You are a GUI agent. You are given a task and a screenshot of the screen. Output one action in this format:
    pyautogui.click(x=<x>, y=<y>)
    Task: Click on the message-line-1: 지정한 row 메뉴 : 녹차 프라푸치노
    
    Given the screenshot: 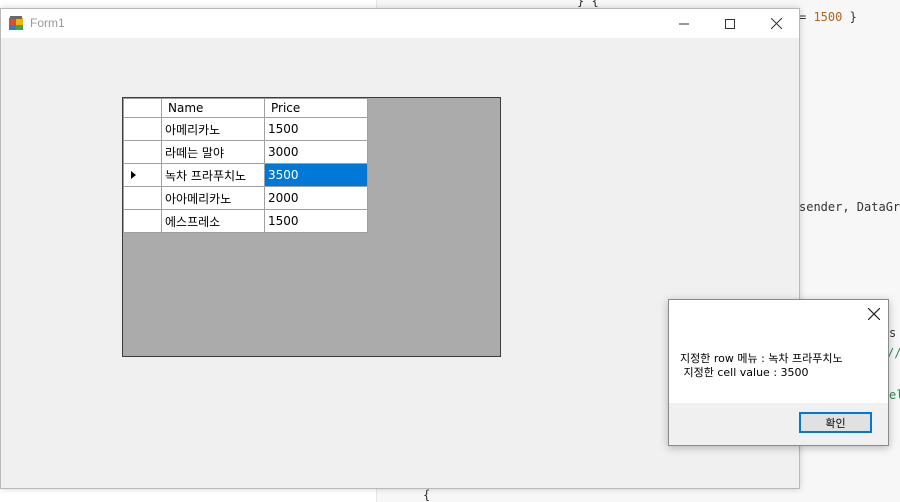 What is the action you would take?
    pyautogui.click(x=761, y=358)
    